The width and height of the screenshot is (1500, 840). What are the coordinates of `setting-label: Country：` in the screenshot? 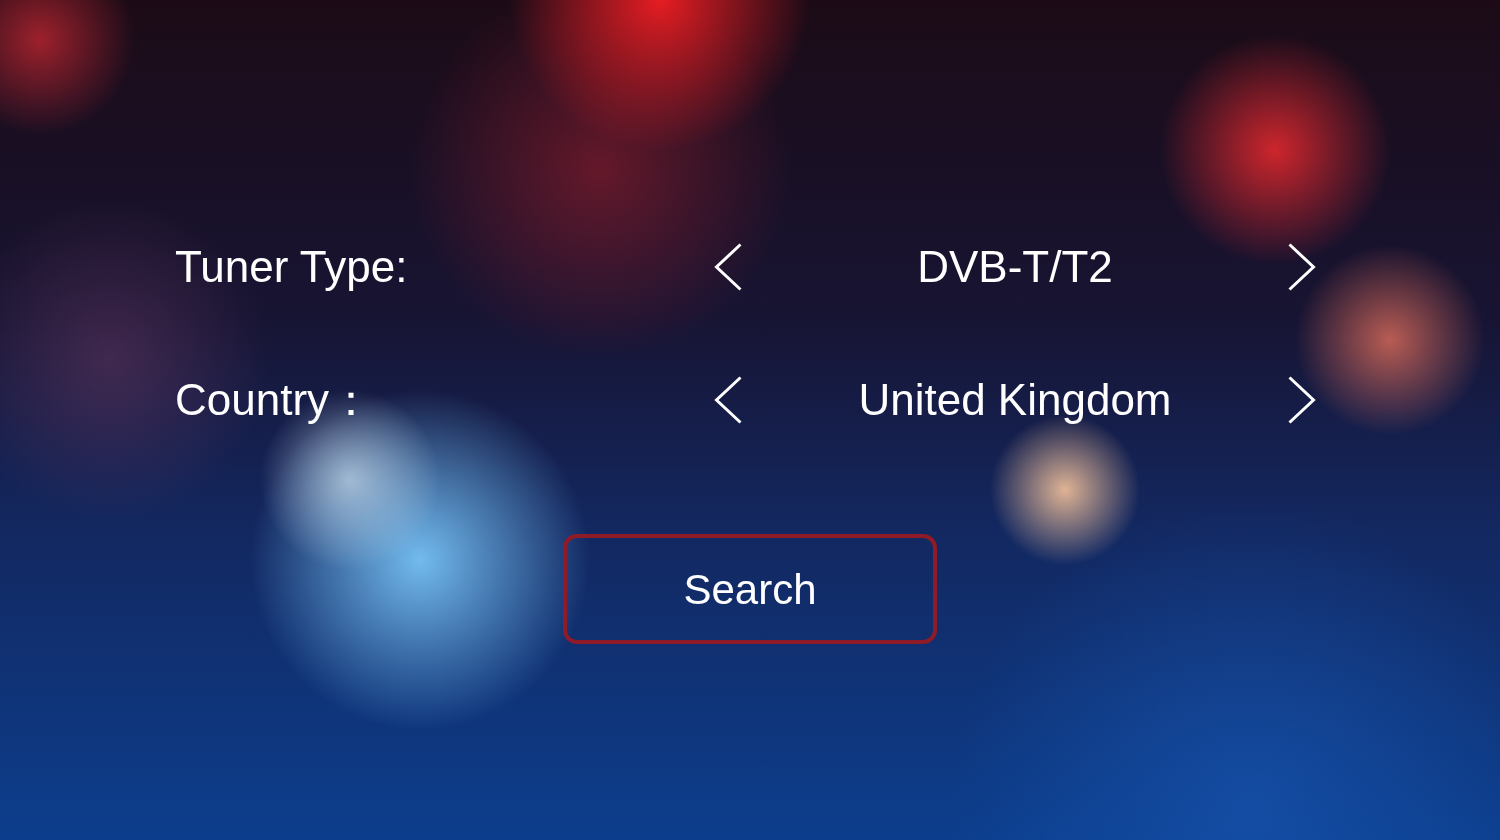 It's located at (274, 399).